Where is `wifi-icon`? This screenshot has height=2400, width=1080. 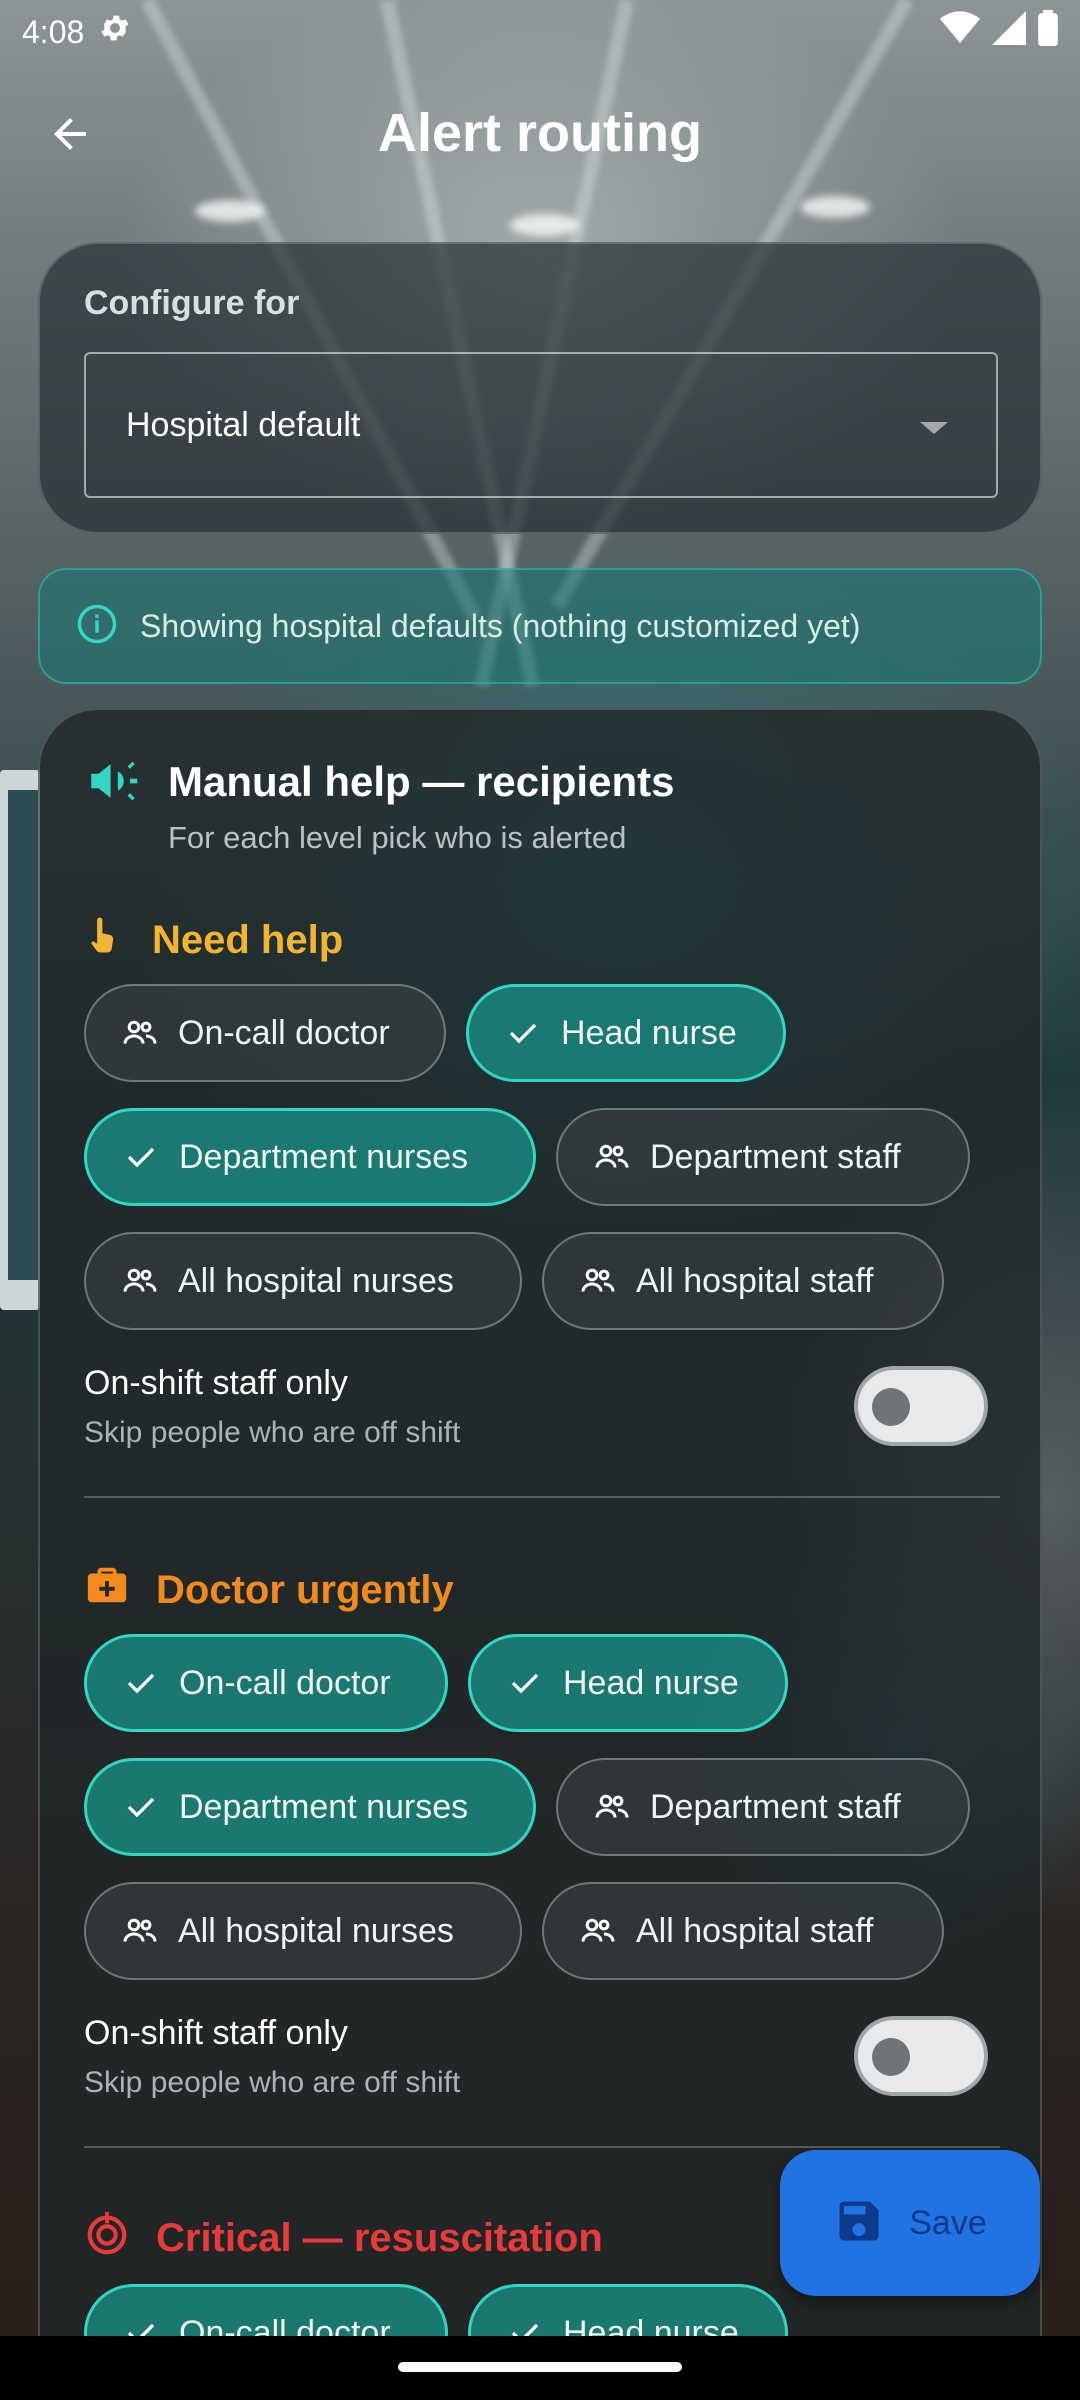
wifi-icon is located at coordinates (960, 32).